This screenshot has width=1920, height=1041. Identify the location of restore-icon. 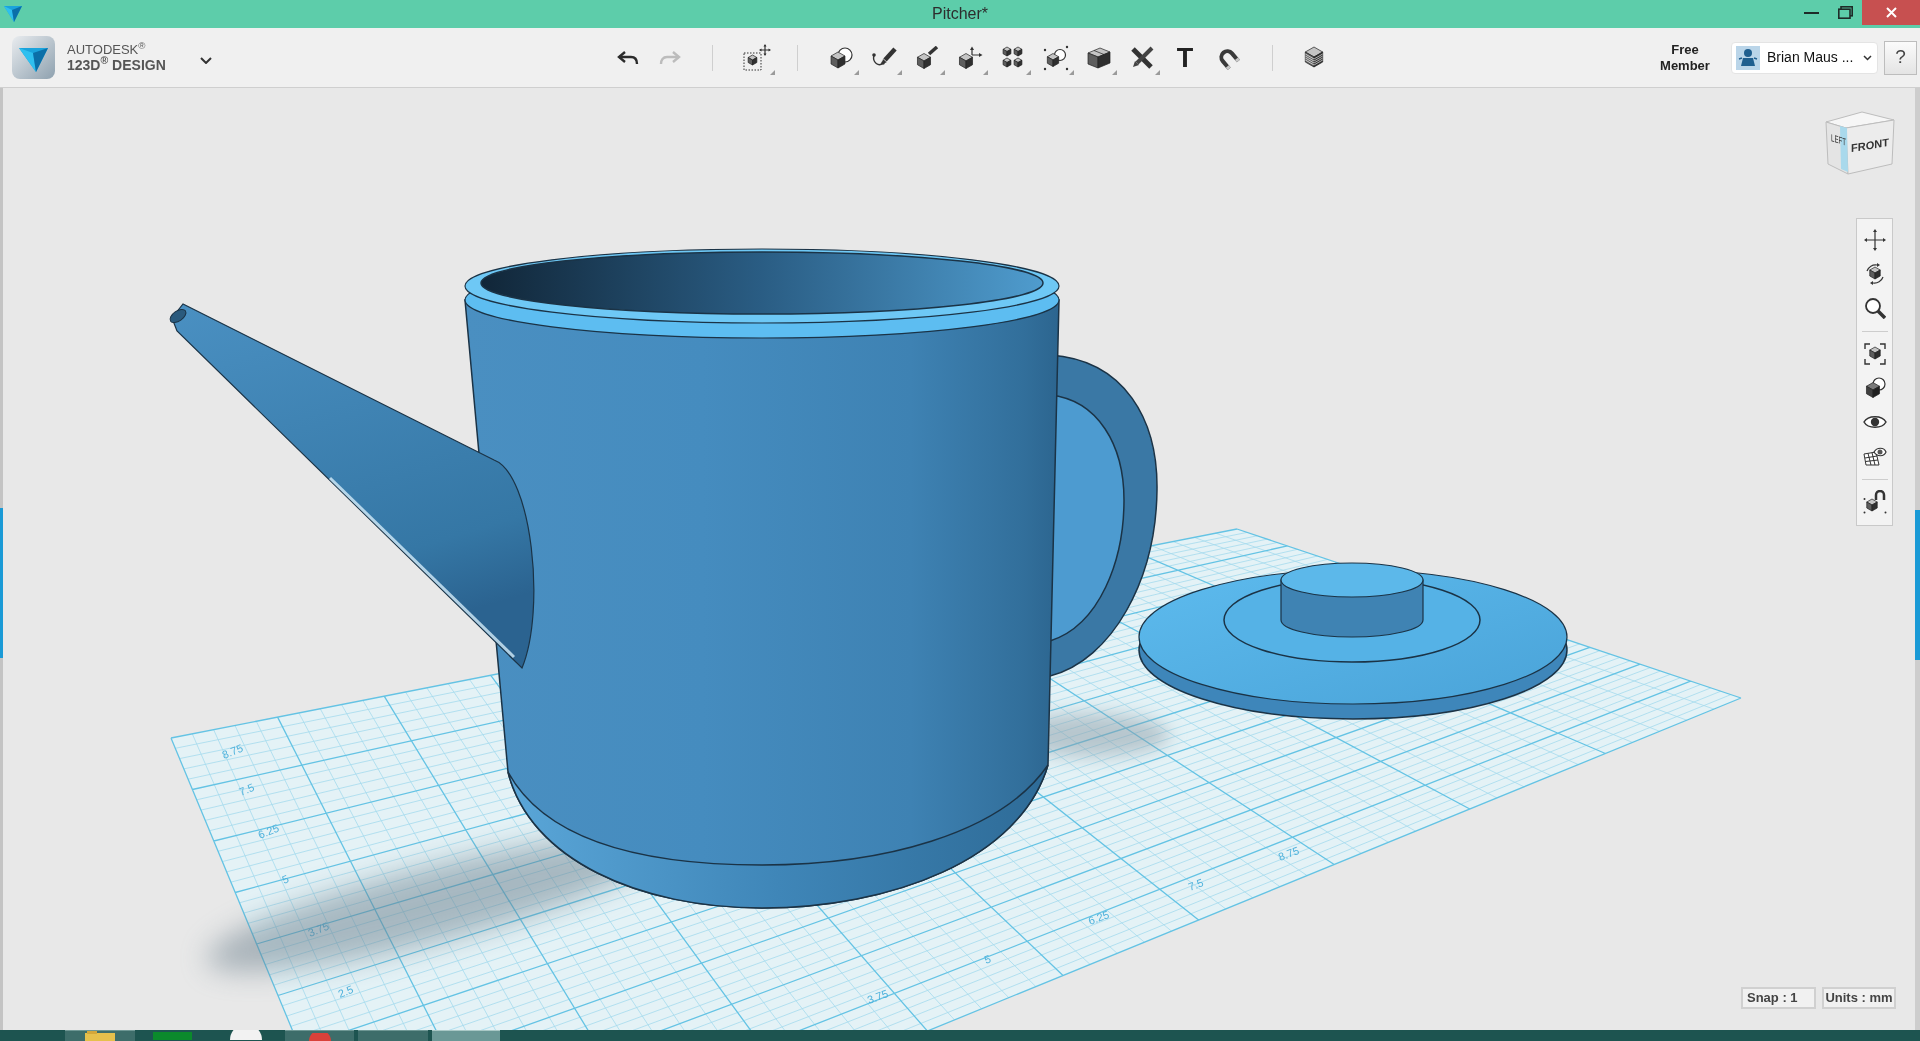
(1845, 12).